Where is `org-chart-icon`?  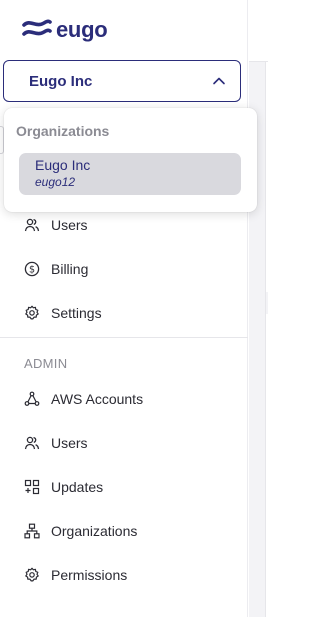
org-chart-icon is located at coordinates (32, 531).